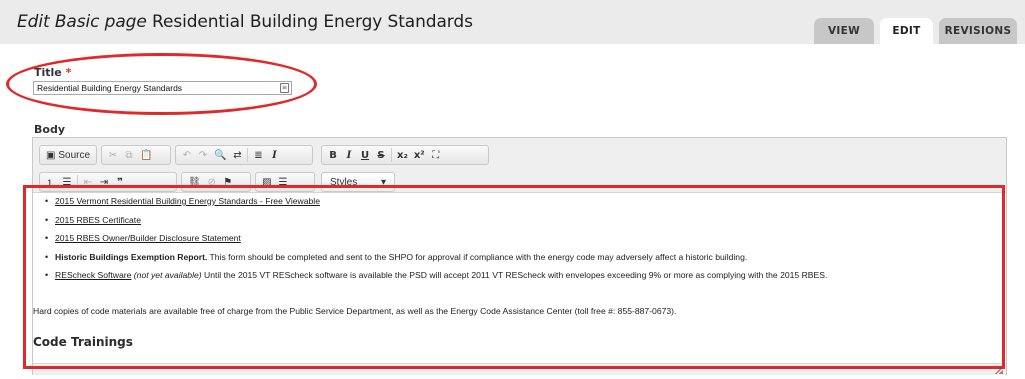  I want to click on undo-icon: ↶, so click(187, 155).